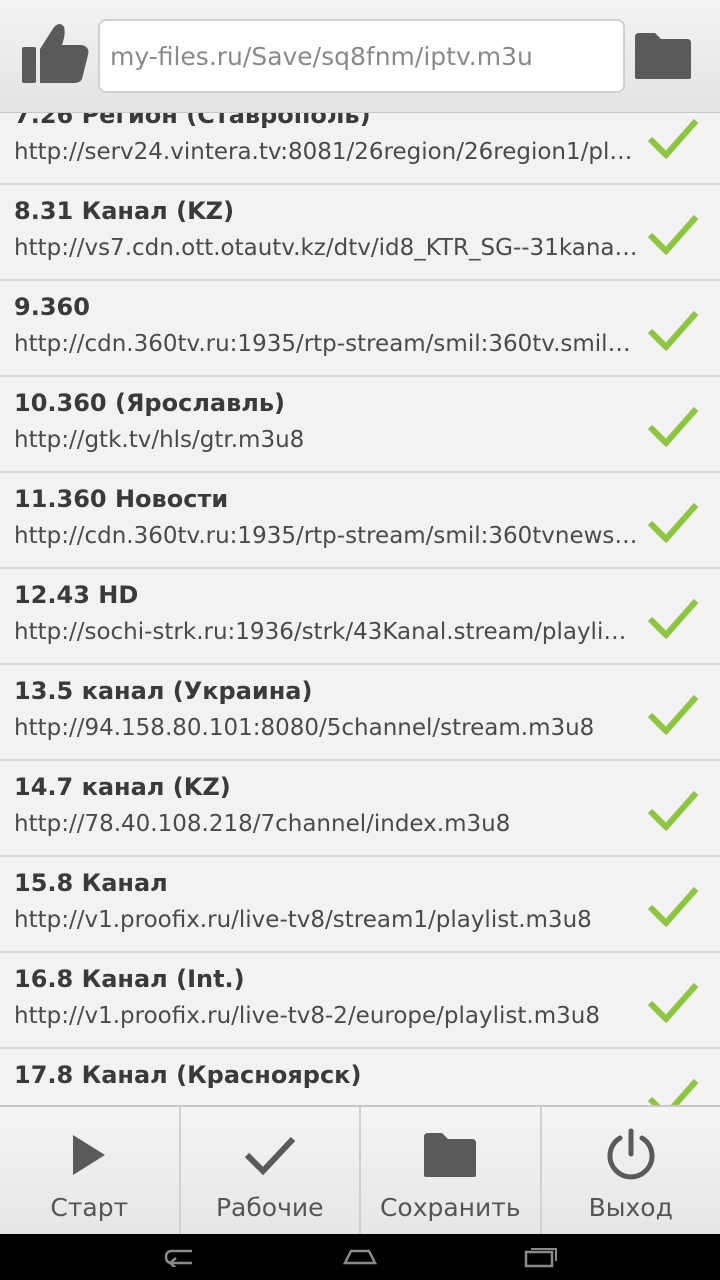  I want to click on check-icon, so click(269, 1156).